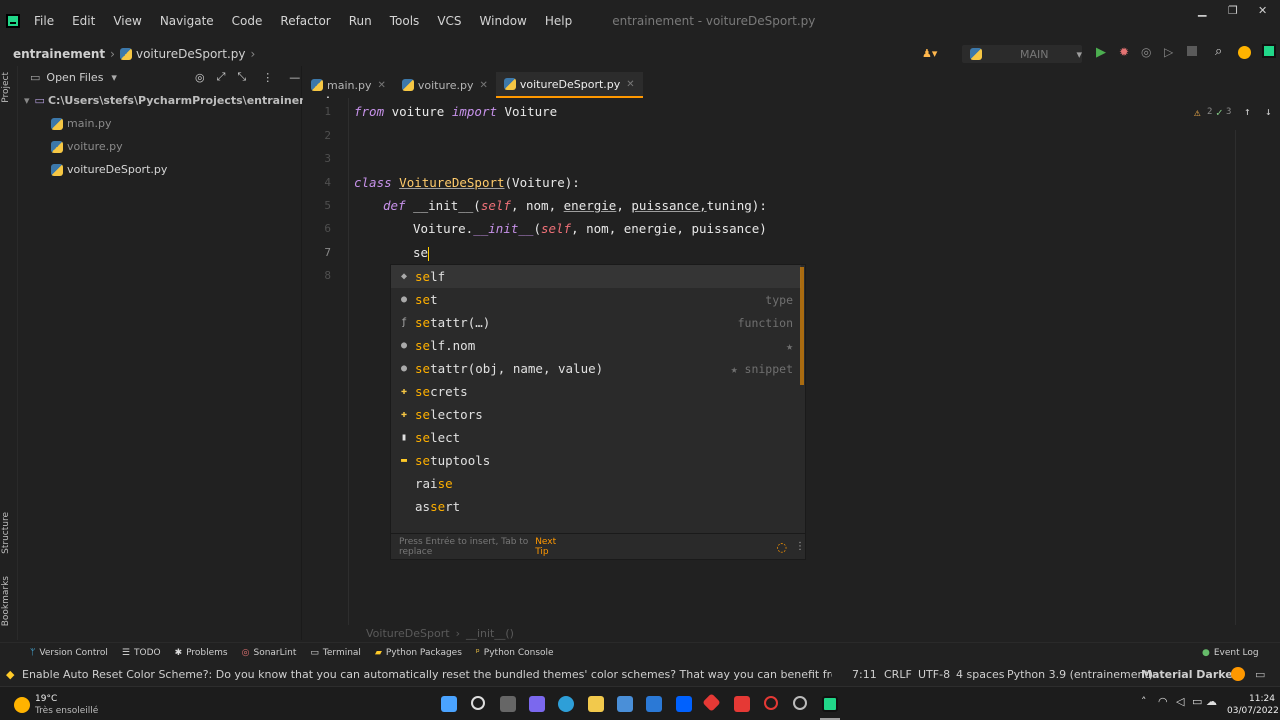 This screenshot has height=720, width=1280. I want to click on menu-edit: Edit, so click(83, 21).